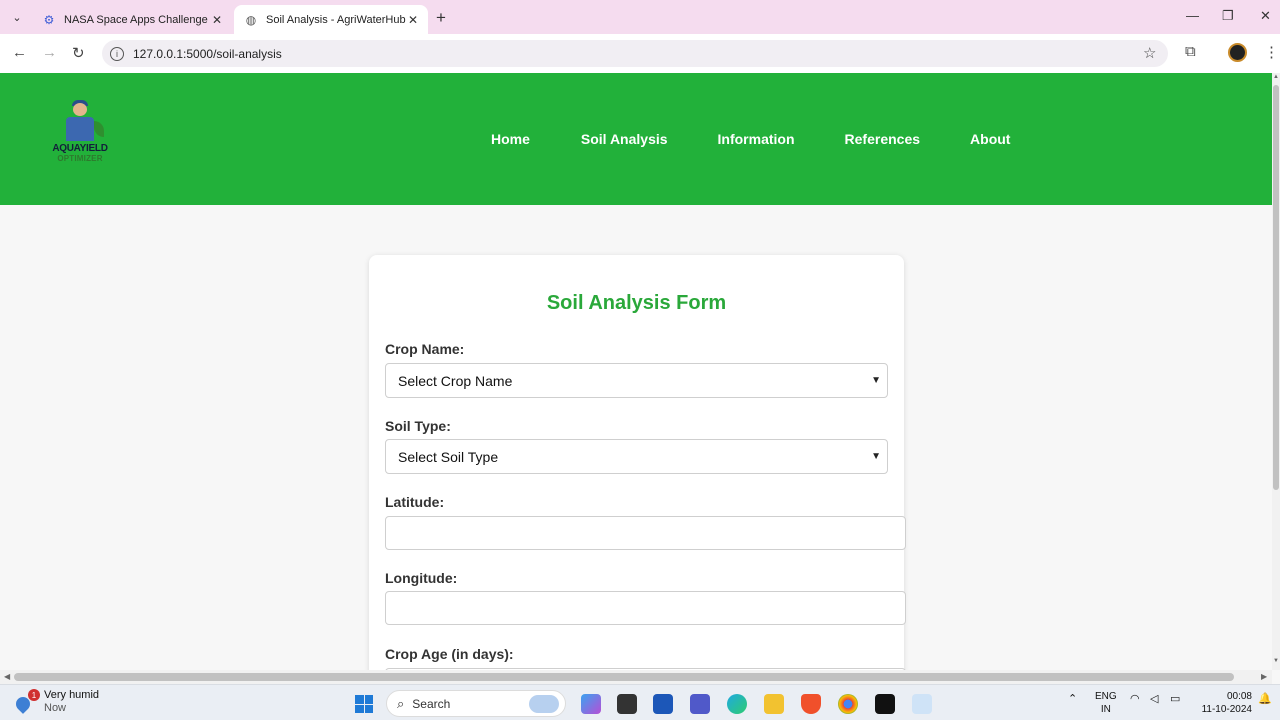 Image resolution: width=1280 pixels, height=720 pixels. Describe the element at coordinates (7, 676) in the screenshot. I see `scroll-left-icon: ◀` at that location.